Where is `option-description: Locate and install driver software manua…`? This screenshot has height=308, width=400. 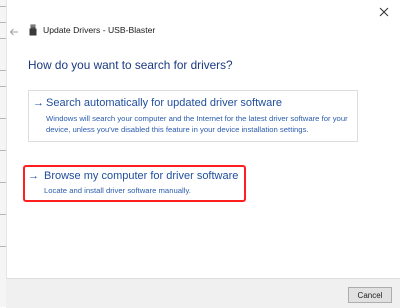
option-description: Locate and install driver software manua… is located at coordinates (117, 190).